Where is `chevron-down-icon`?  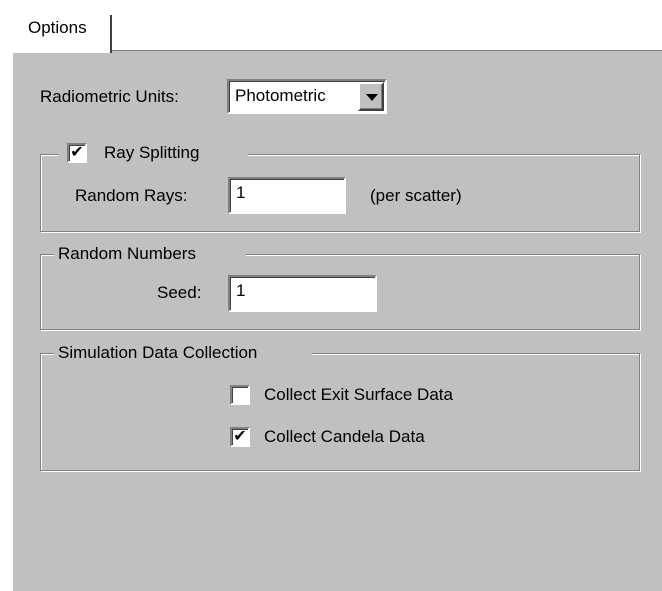 chevron-down-icon is located at coordinates (372, 97).